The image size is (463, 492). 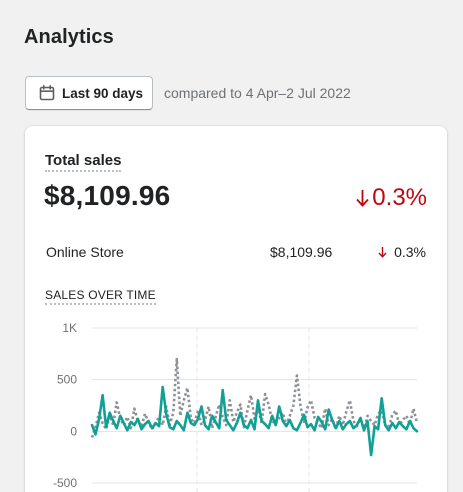 I want to click on comparison-period-text: compared to 4 Apr–2 Jul 2022, so click(x=257, y=93).